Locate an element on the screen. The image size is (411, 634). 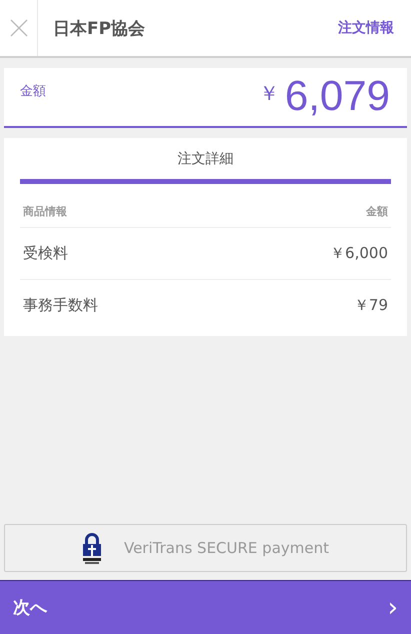
next-button: 次へ › is located at coordinates (205, 607).